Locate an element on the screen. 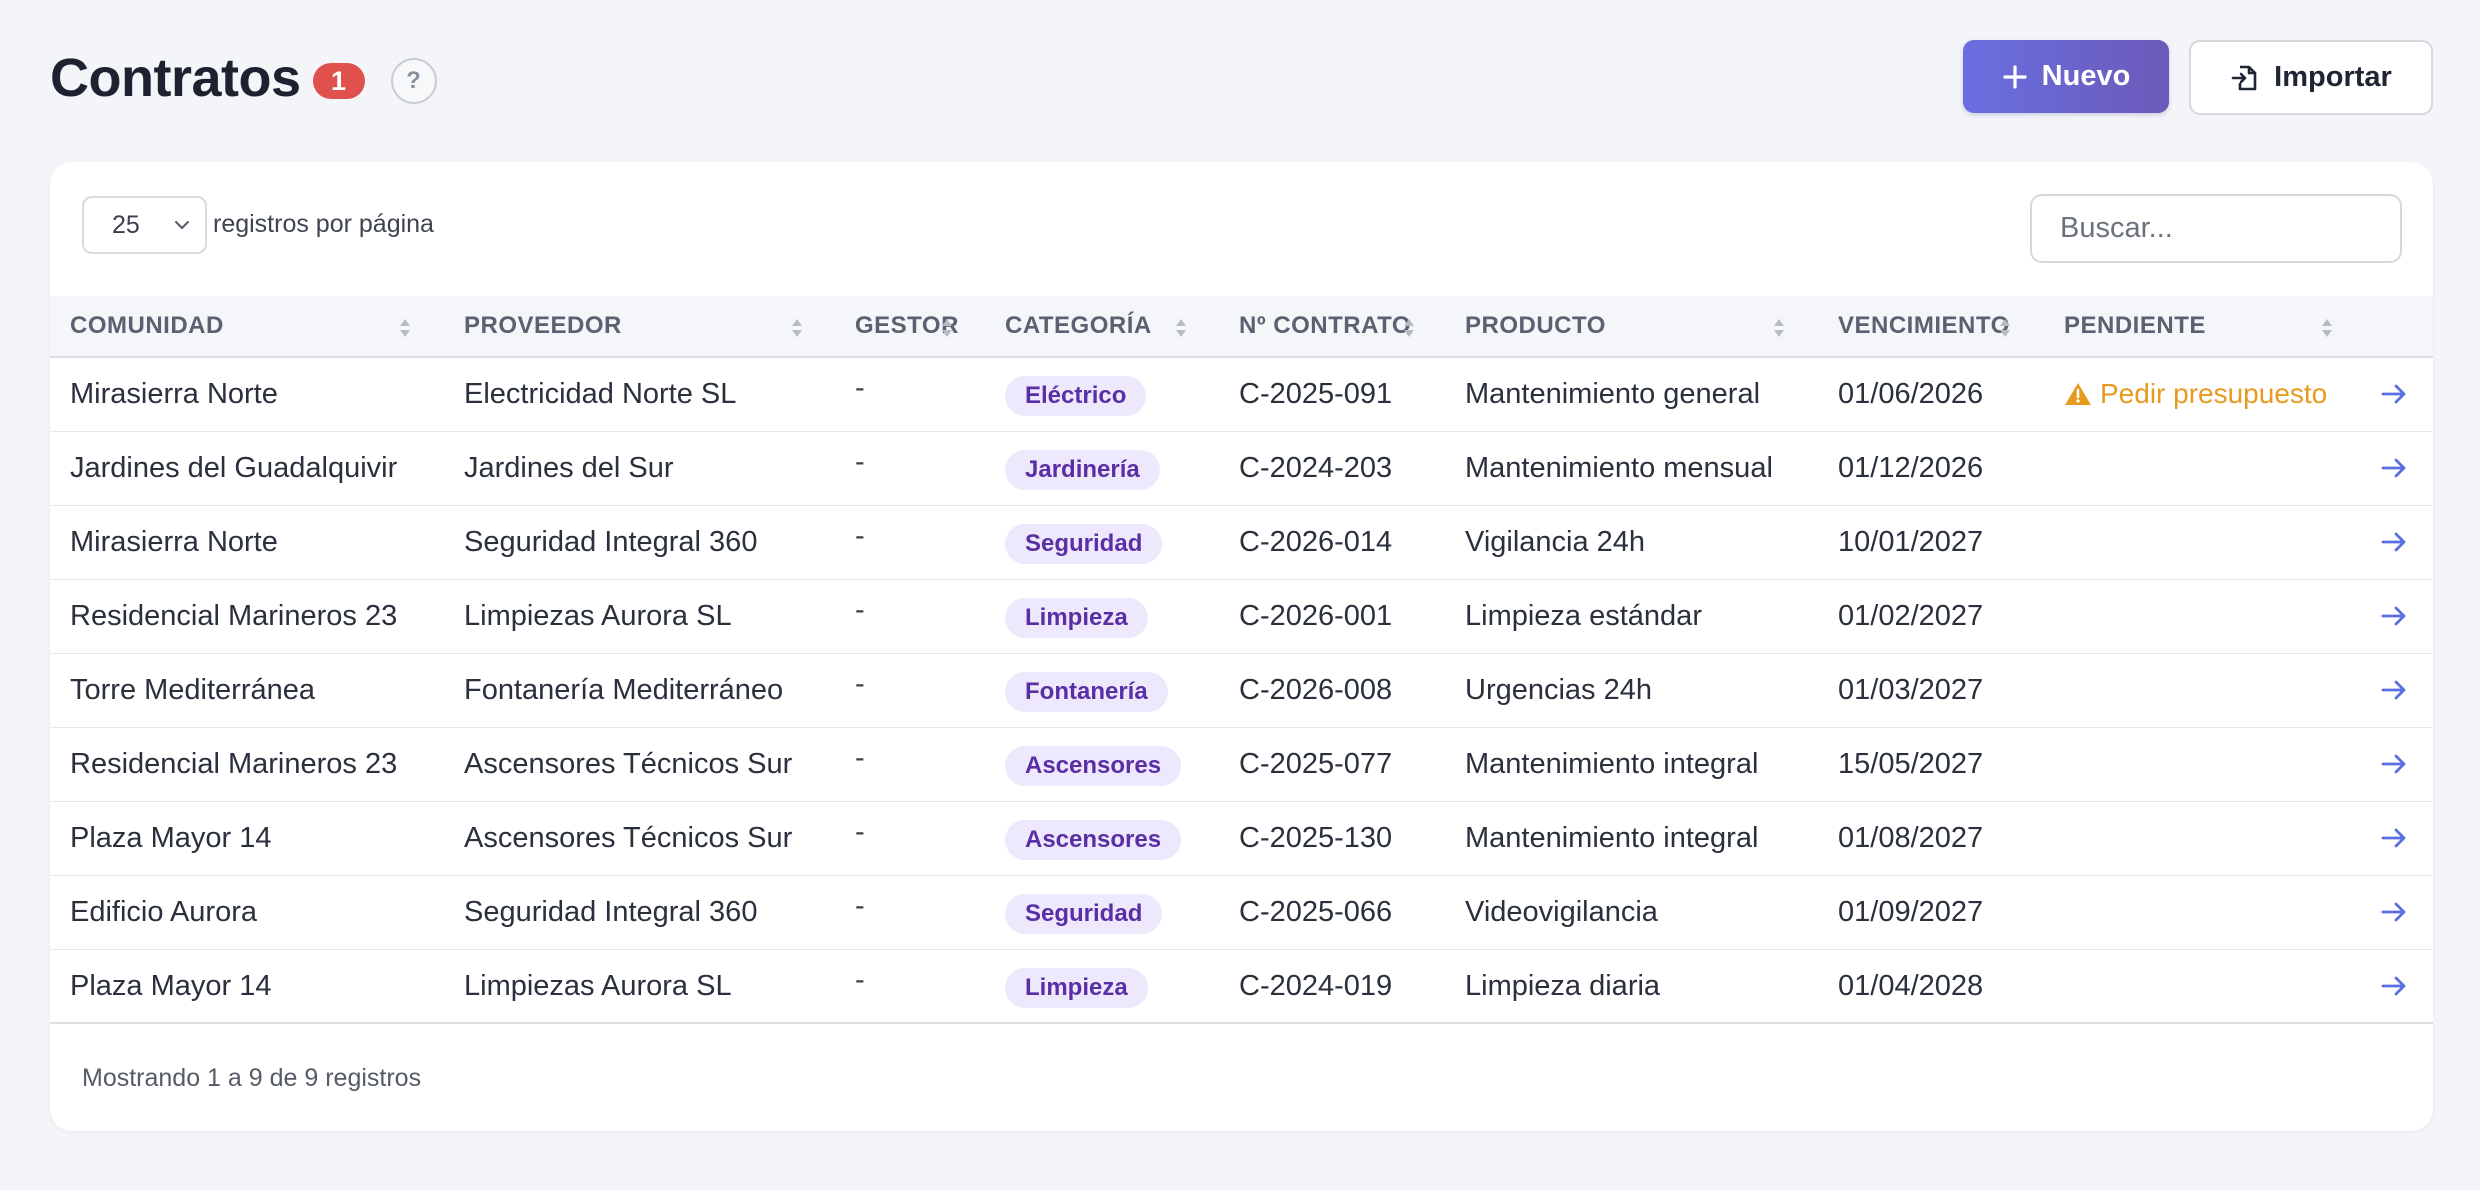  warning-icon is located at coordinates (2078, 394).